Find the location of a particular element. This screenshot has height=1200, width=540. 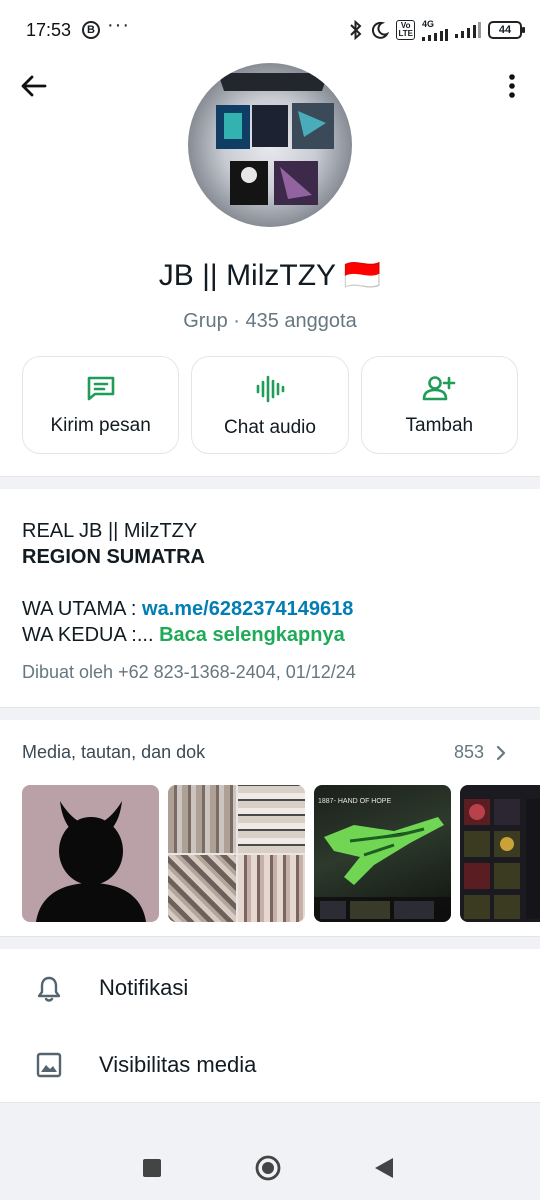

message-icon is located at coordinates (100, 388).